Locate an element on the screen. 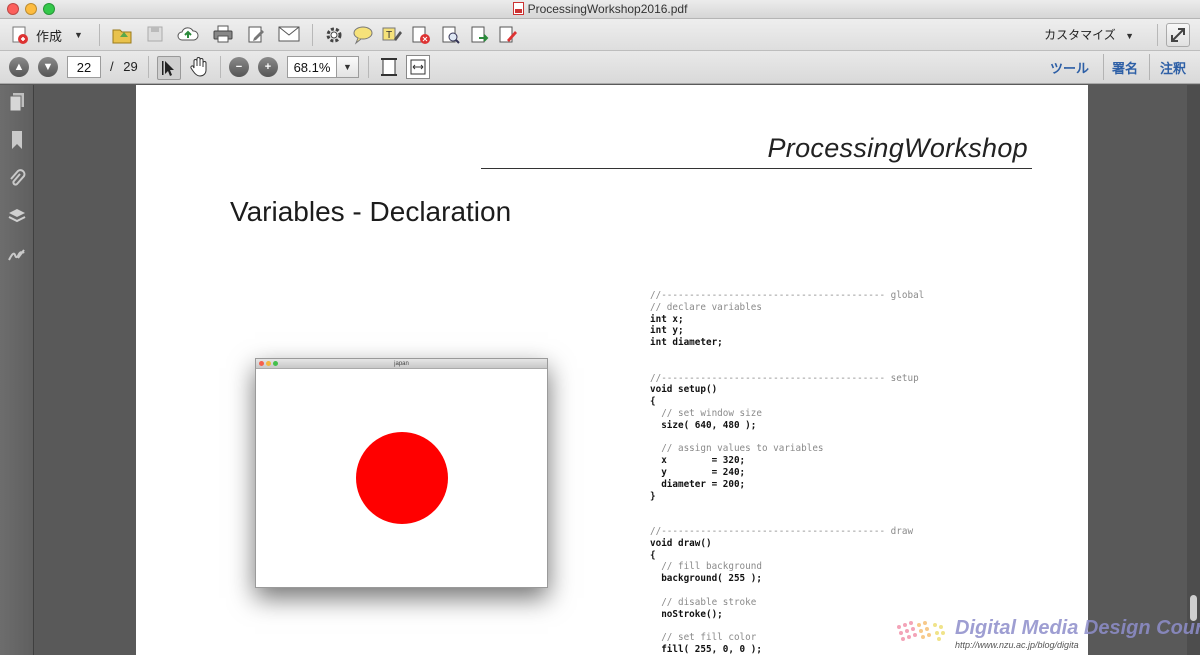 This screenshot has width=1200, height=655. watermark-title: Digital Media Design Course is located at coordinates (1077, 628).